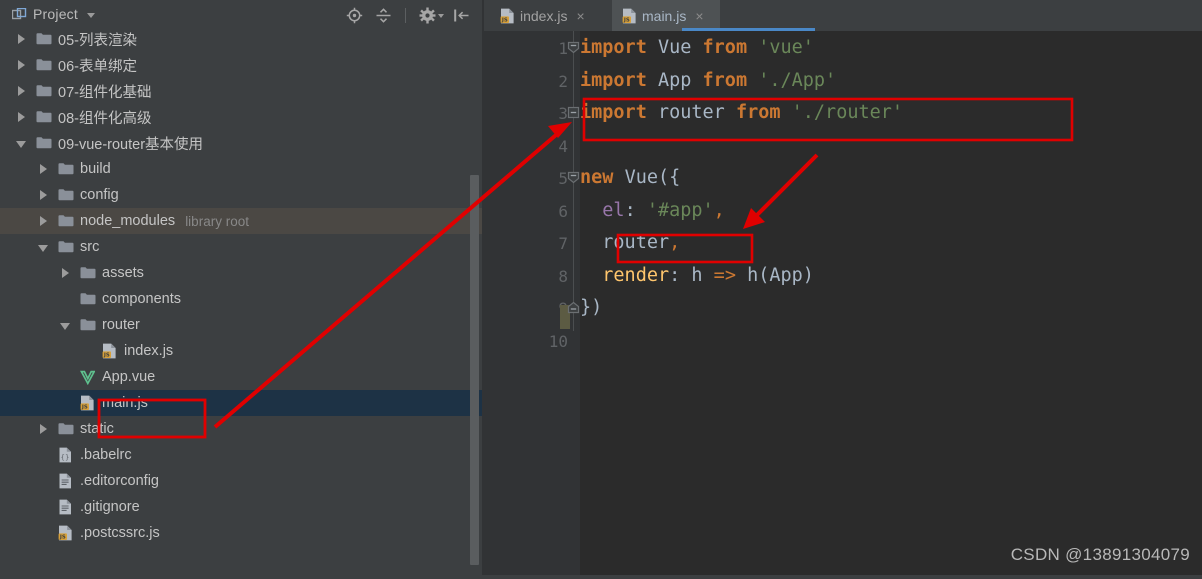 This screenshot has height=579, width=1202. Describe the element at coordinates (474, 370) in the screenshot. I see `project-tree-scrollbar` at that location.